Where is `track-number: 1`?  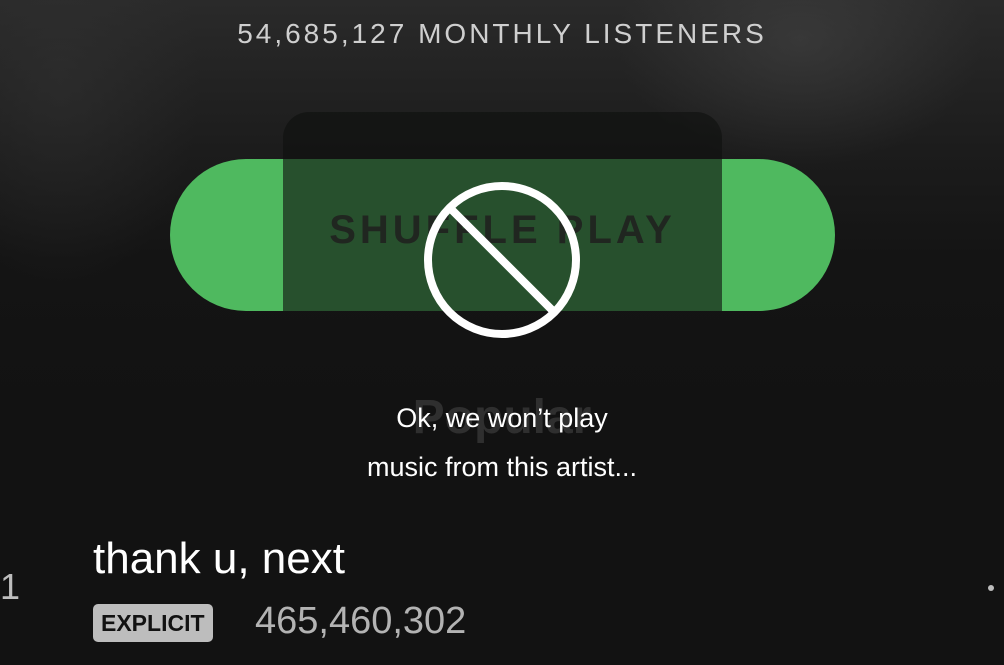 track-number: 1 is located at coordinates (10, 586).